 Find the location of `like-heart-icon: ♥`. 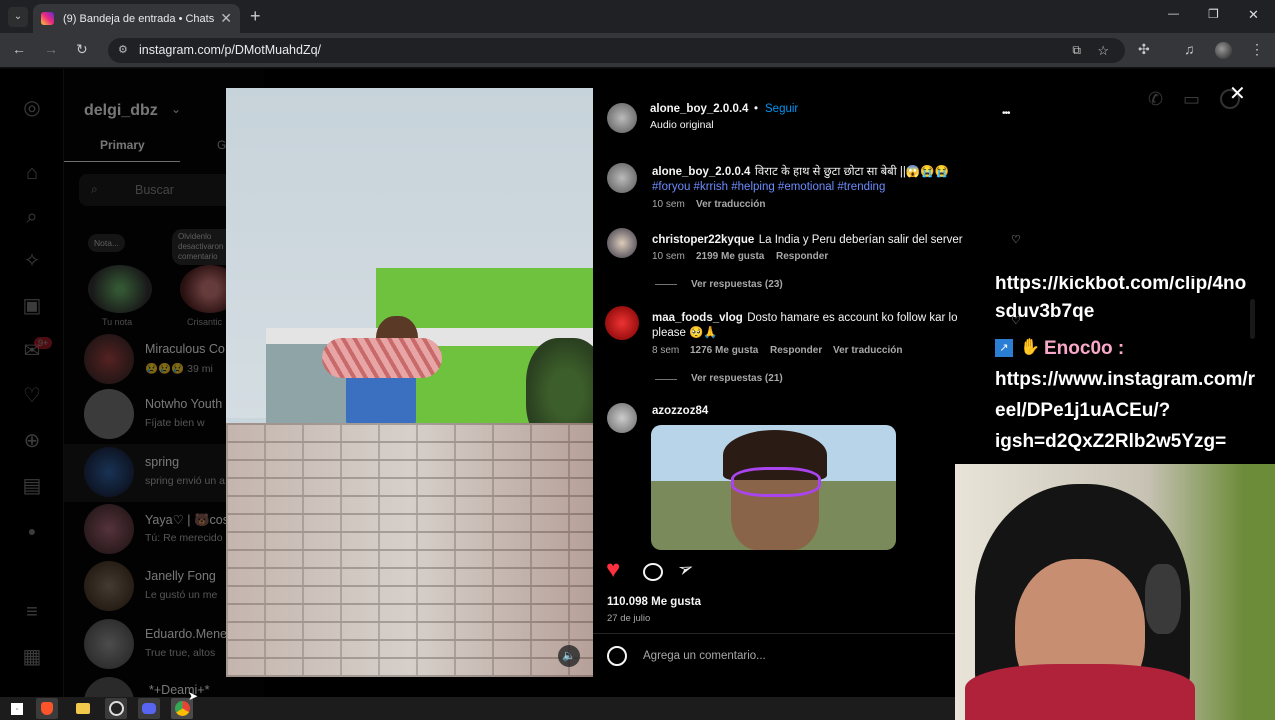

like-heart-icon: ♥ is located at coordinates (613, 570).